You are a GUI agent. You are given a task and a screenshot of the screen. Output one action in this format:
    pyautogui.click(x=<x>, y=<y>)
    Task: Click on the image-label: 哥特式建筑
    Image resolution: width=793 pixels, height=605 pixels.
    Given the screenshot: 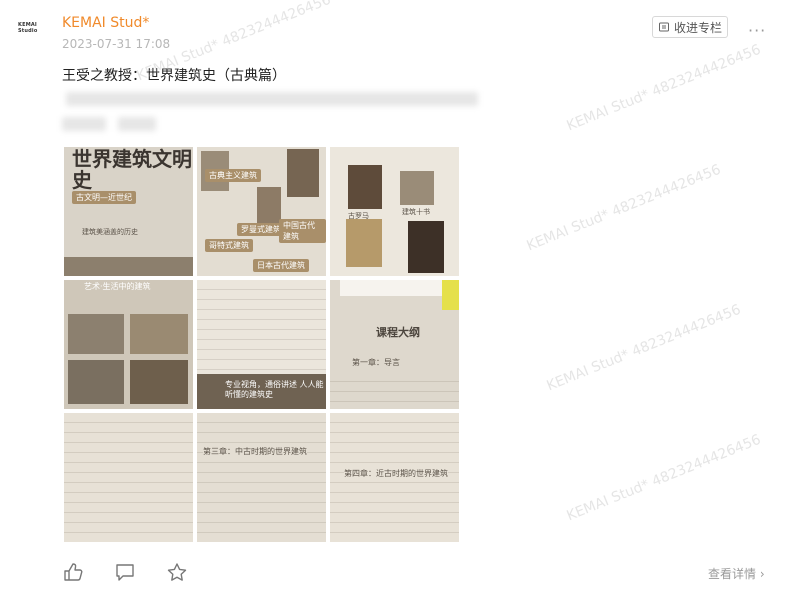 What is the action you would take?
    pyautogui.click(x=229, y=245)
    